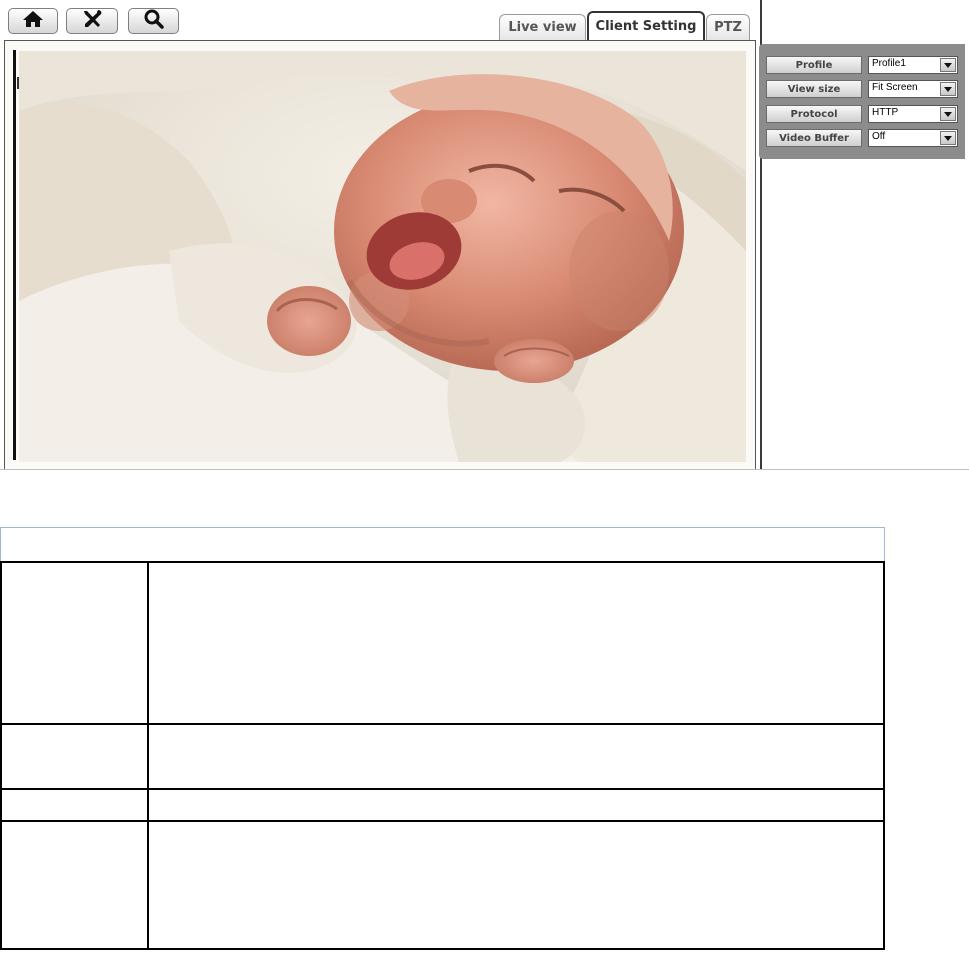 The height and width of the screenshot is (954, 969). I want to click on home-button, so click(33, 21).